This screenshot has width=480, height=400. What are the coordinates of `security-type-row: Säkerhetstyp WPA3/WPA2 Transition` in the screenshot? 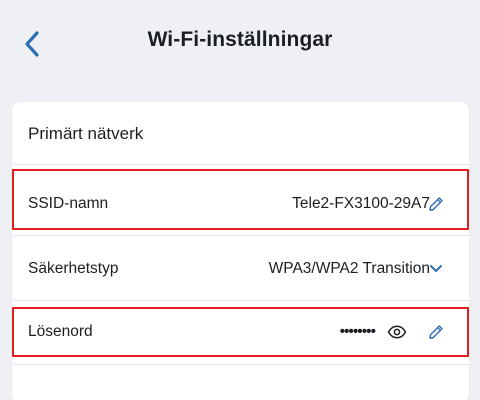 It's located at (240, 269).